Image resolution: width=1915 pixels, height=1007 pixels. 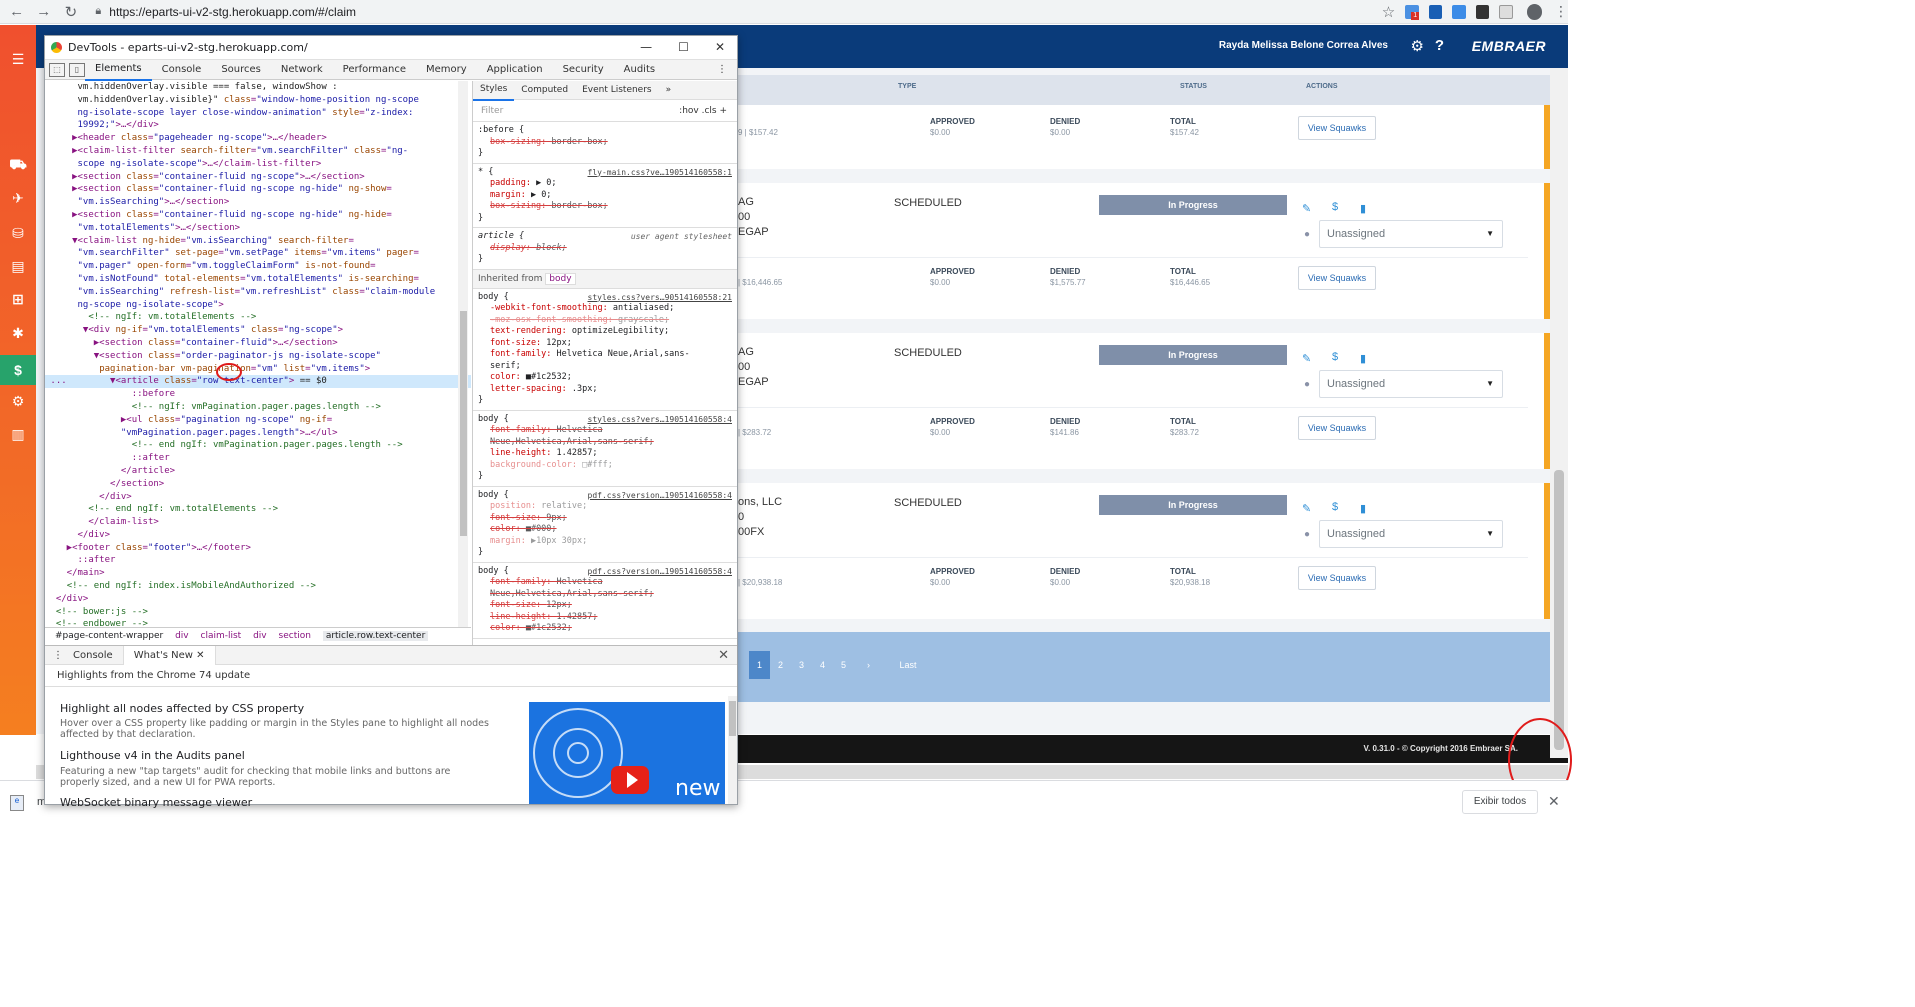 I want to click on tab-elements: Elements, so click(x=118, y=70).